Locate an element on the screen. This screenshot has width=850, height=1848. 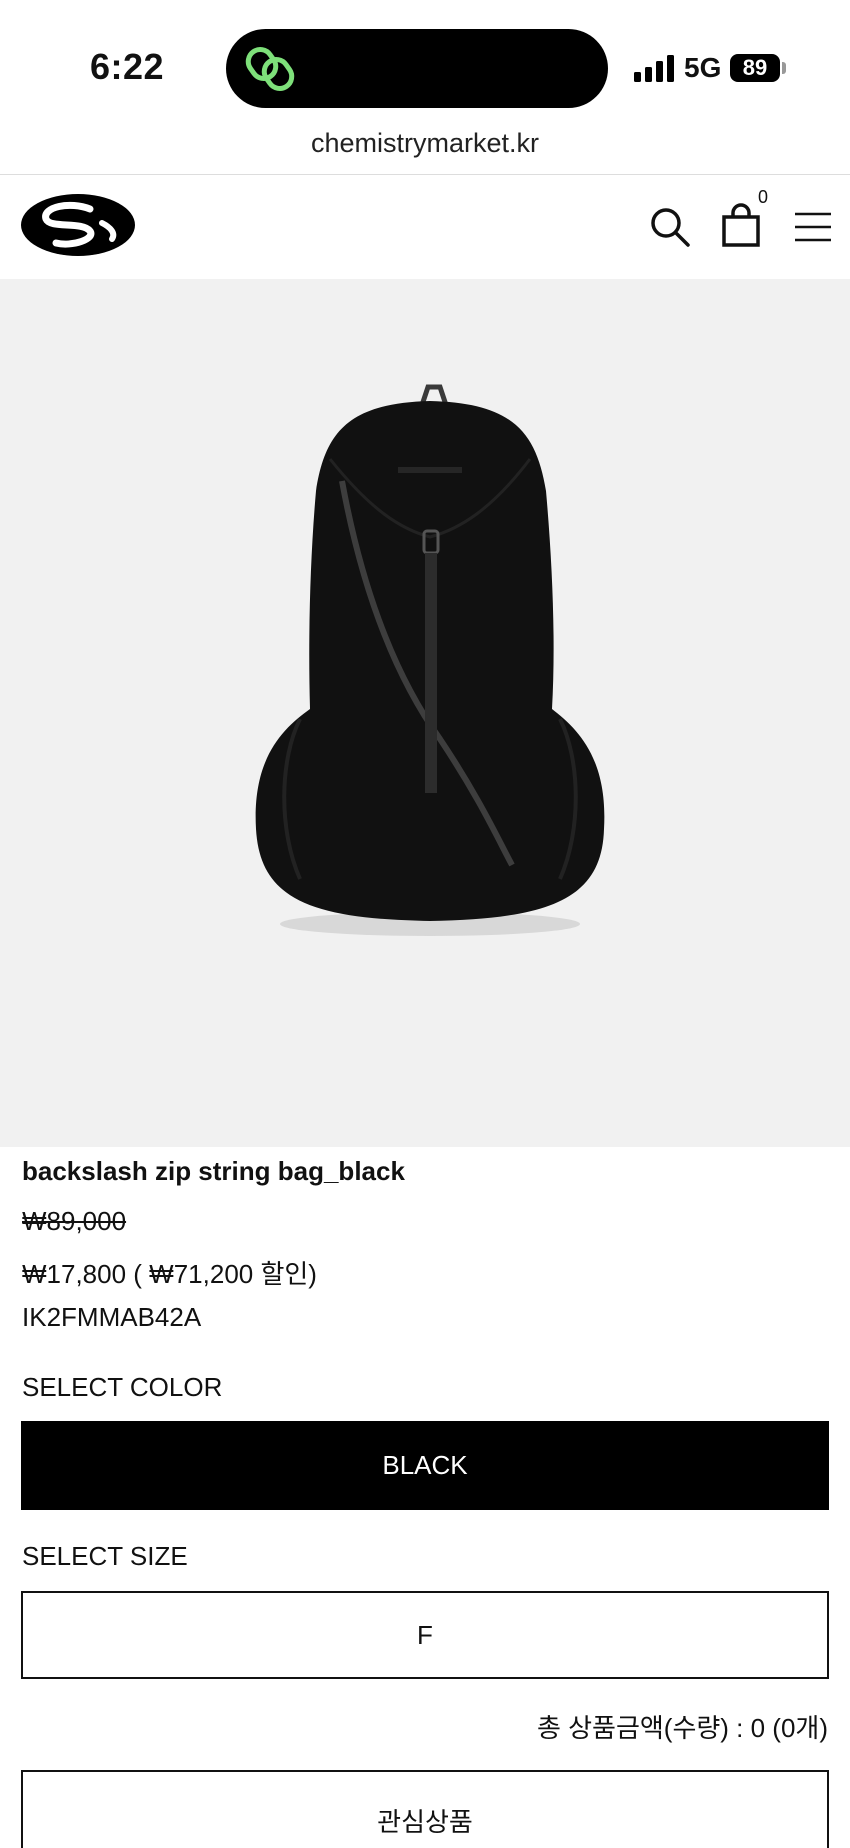
dynamic-island is located at coordinates (417, 68).